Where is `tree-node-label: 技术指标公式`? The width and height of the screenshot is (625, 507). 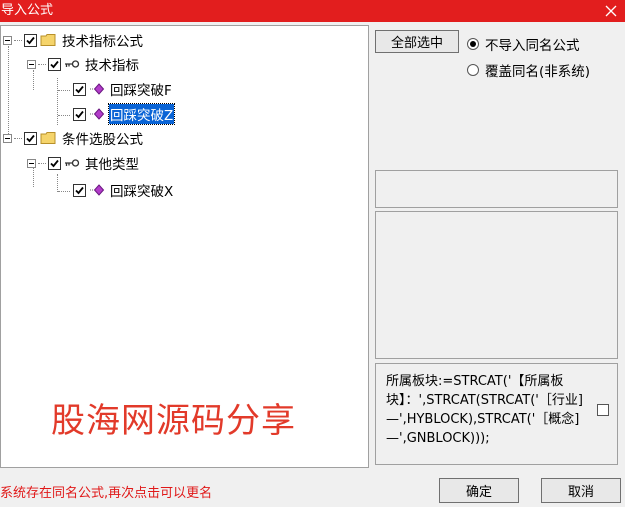 tree-node-label: 技术指标公式 is located at coordinates (102, 42).